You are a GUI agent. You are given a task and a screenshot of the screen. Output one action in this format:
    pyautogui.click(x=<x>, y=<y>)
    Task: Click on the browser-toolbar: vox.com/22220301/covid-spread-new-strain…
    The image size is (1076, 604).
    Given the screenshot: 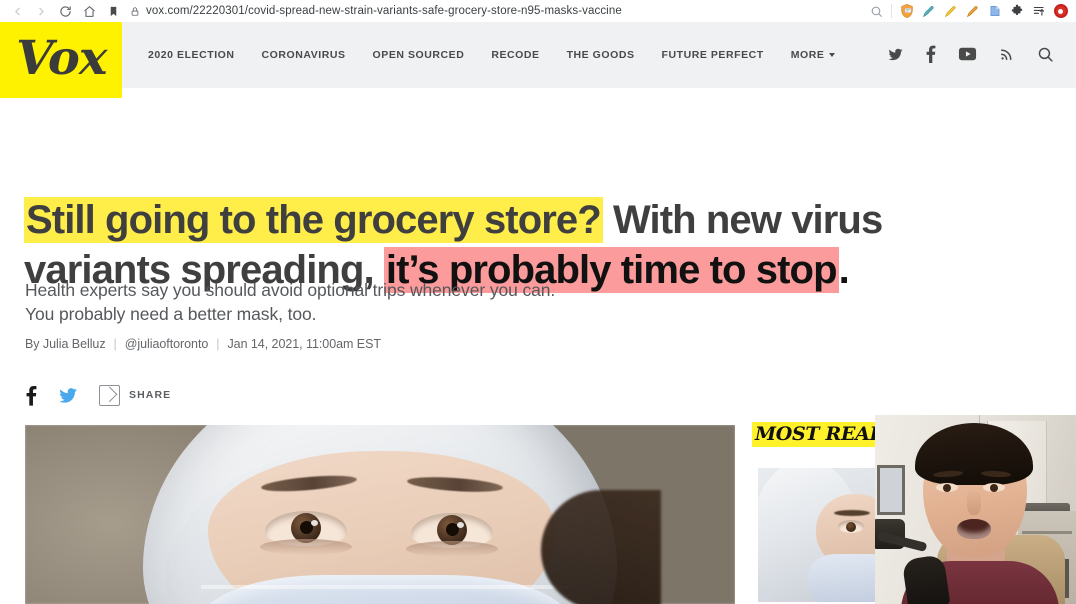 What is the action you would take?
    pyautogui.click(x=538, y=11)
    